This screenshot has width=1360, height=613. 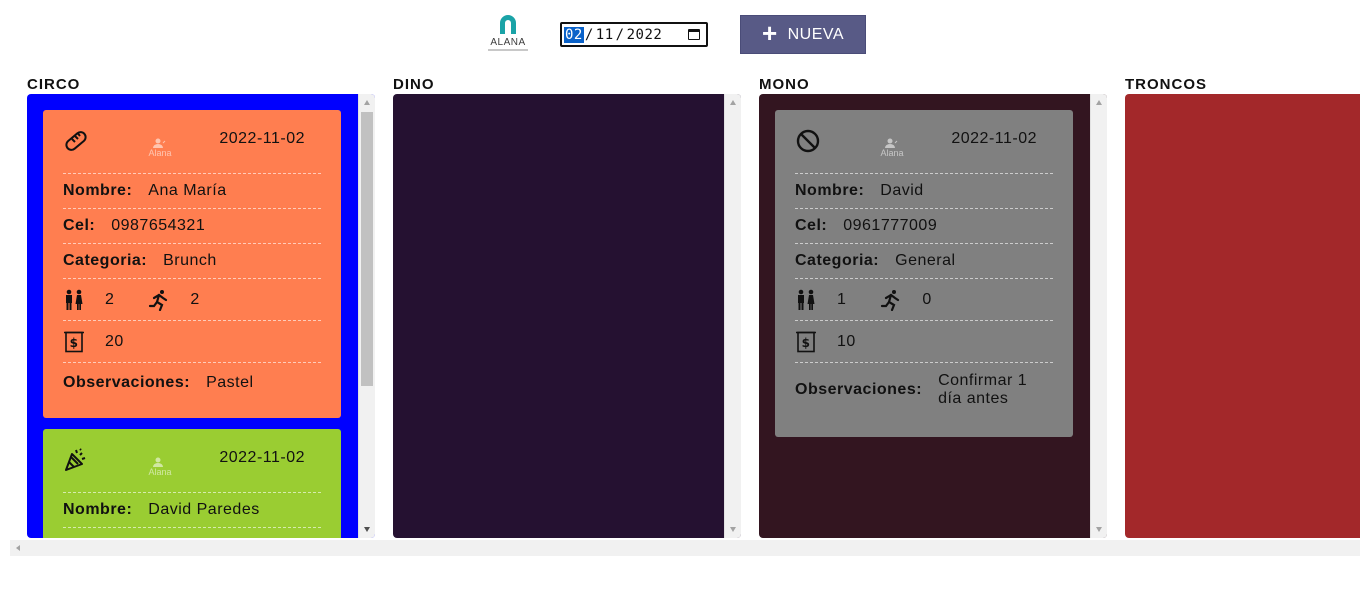 What do you see at coordinates (76, 141) in the screenshot?
I see `bread-icon` at bounding box center [76, 141].